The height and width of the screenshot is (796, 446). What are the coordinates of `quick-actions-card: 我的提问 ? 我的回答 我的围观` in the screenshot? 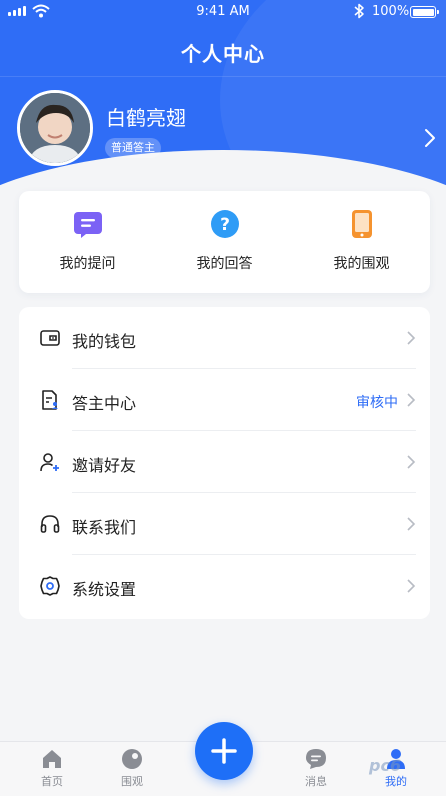 It's located at (224, 242).